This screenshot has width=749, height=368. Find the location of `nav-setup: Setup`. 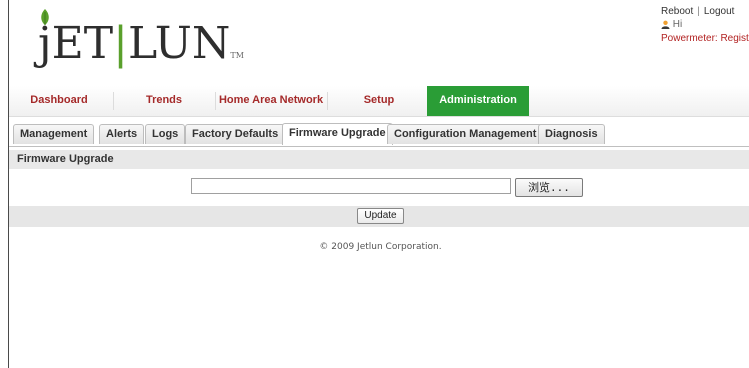

nav-setup: Setup is located at coordinates (379, 101).